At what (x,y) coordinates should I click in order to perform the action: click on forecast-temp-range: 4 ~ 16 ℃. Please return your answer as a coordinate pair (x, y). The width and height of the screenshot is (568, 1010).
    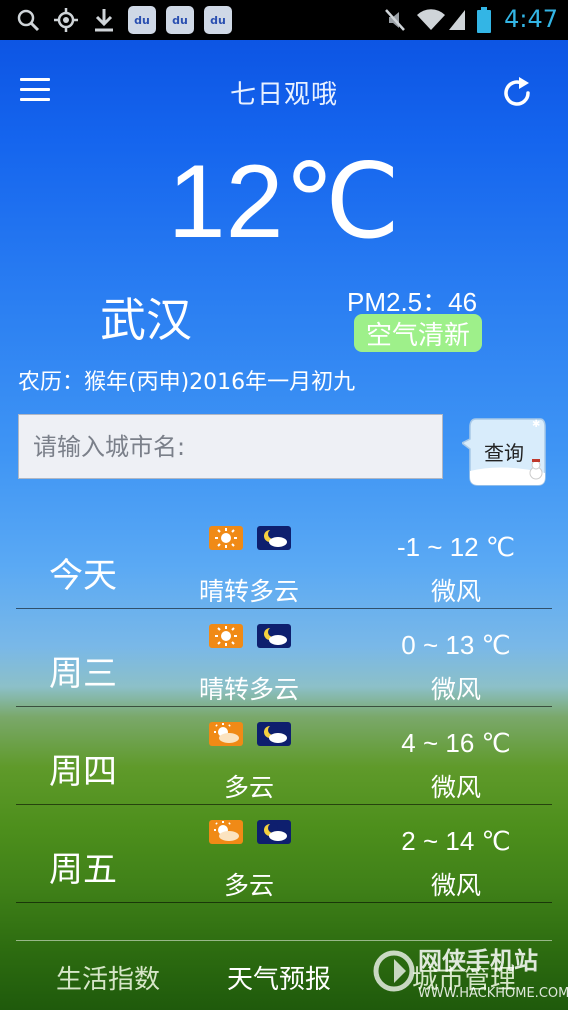
    Looking at the image, I should click on (456, 743).